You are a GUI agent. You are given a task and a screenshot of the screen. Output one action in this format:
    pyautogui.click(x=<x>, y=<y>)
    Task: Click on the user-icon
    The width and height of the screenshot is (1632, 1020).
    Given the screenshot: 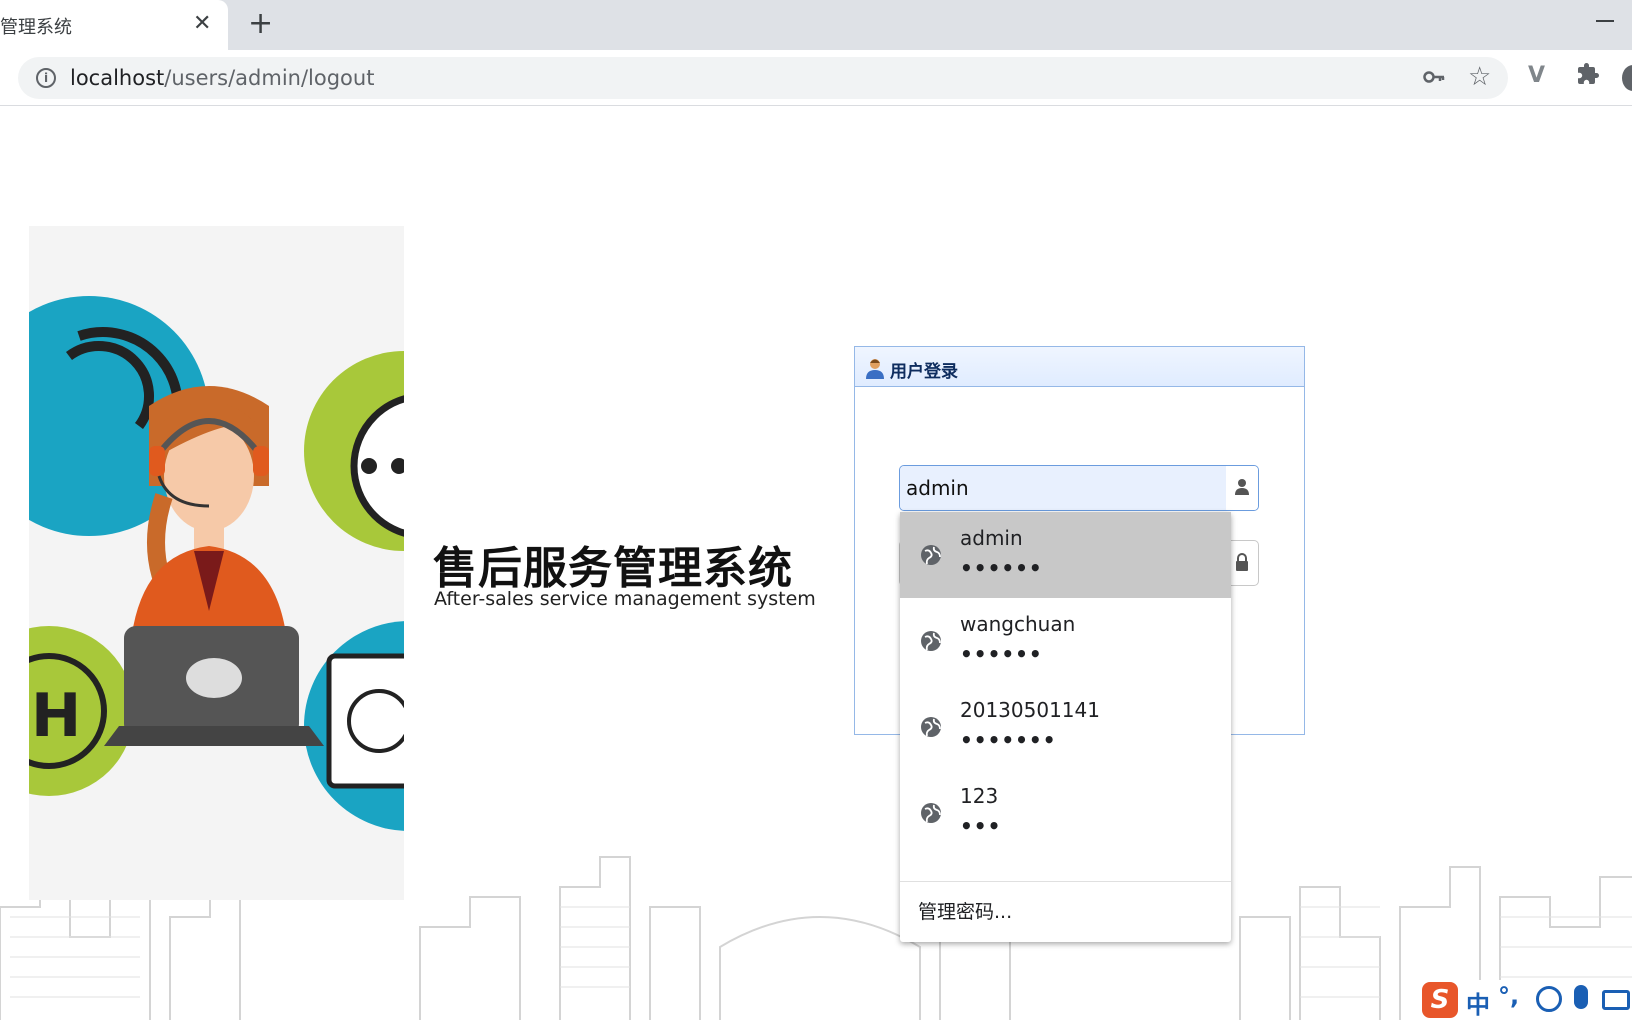 What is the action you would take?
    pyautogui.click(x=875, y=369)
    